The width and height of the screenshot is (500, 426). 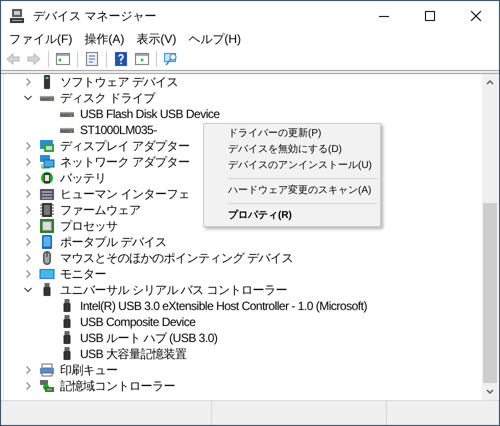 What do you see at coordinates (47, 274) in the screenshot?
I see `monitor-icon` at bounding box center [47, 274].